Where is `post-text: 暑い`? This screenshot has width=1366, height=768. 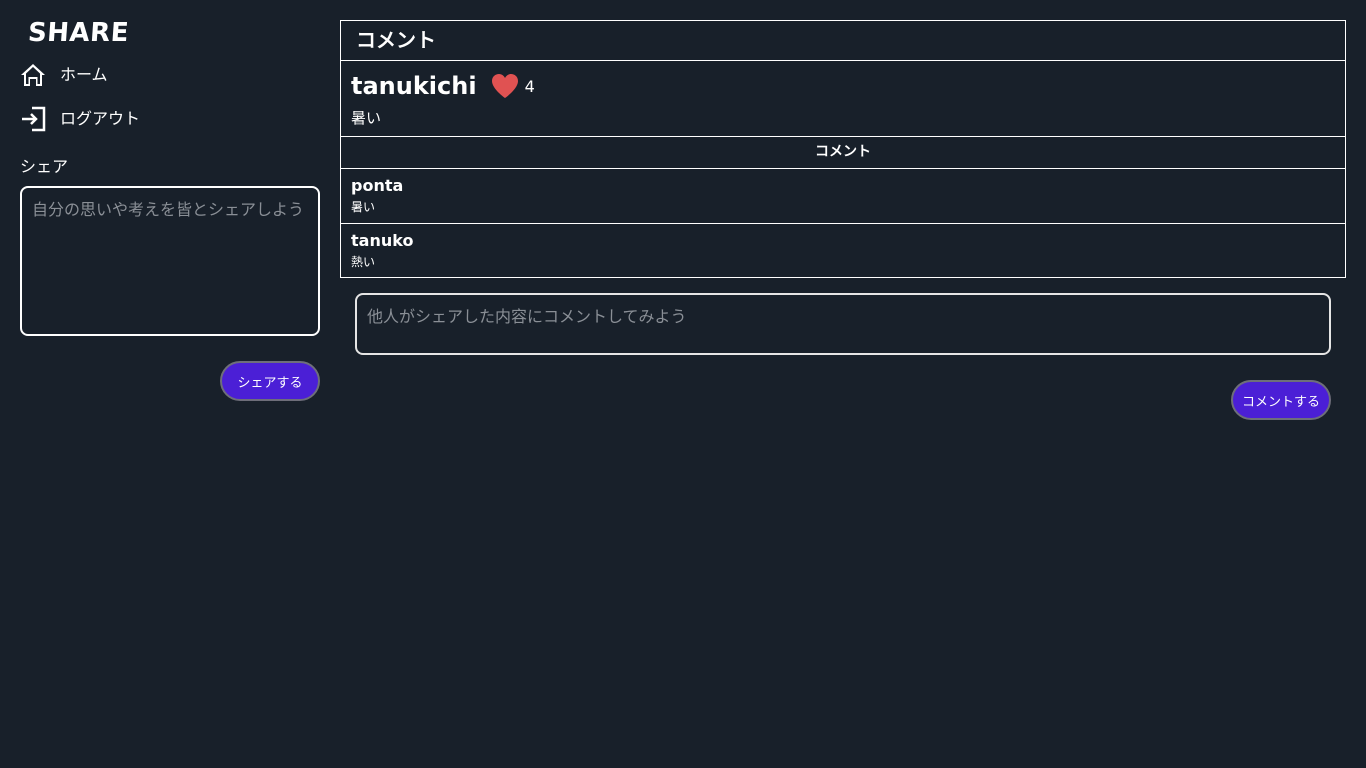 post-text: 暑い is located at coordinates (366, 118).